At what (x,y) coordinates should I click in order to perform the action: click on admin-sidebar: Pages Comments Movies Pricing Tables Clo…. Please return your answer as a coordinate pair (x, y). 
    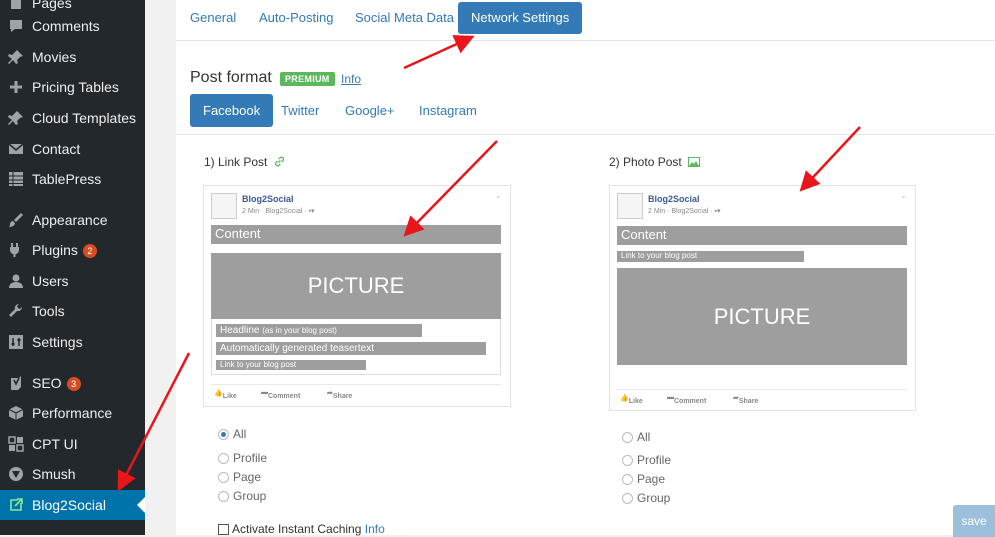
    Looking at the image, I should click on (72, 267).